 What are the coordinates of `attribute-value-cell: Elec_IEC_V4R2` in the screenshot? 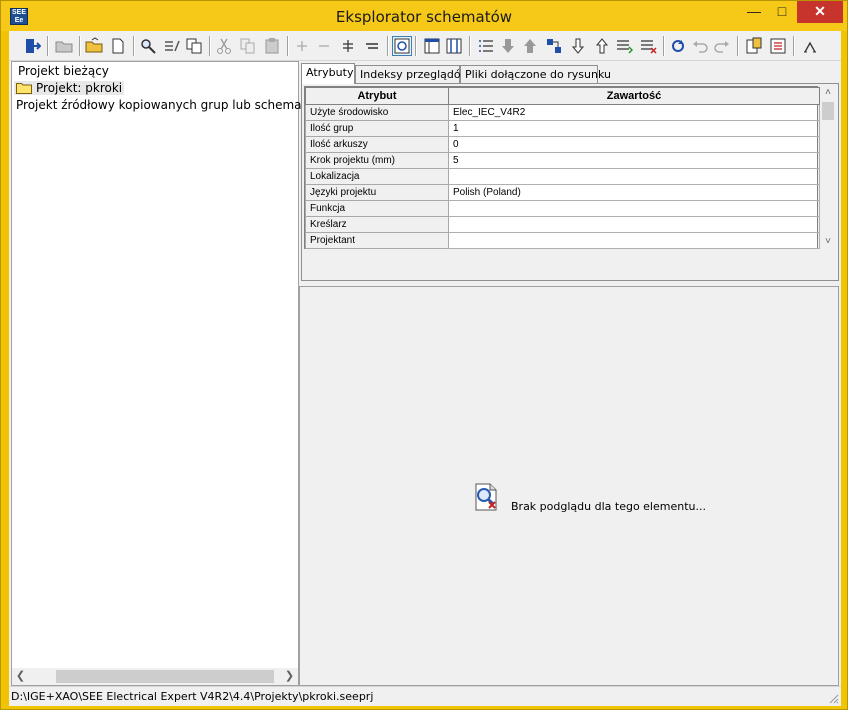 It's located at (634, 112).